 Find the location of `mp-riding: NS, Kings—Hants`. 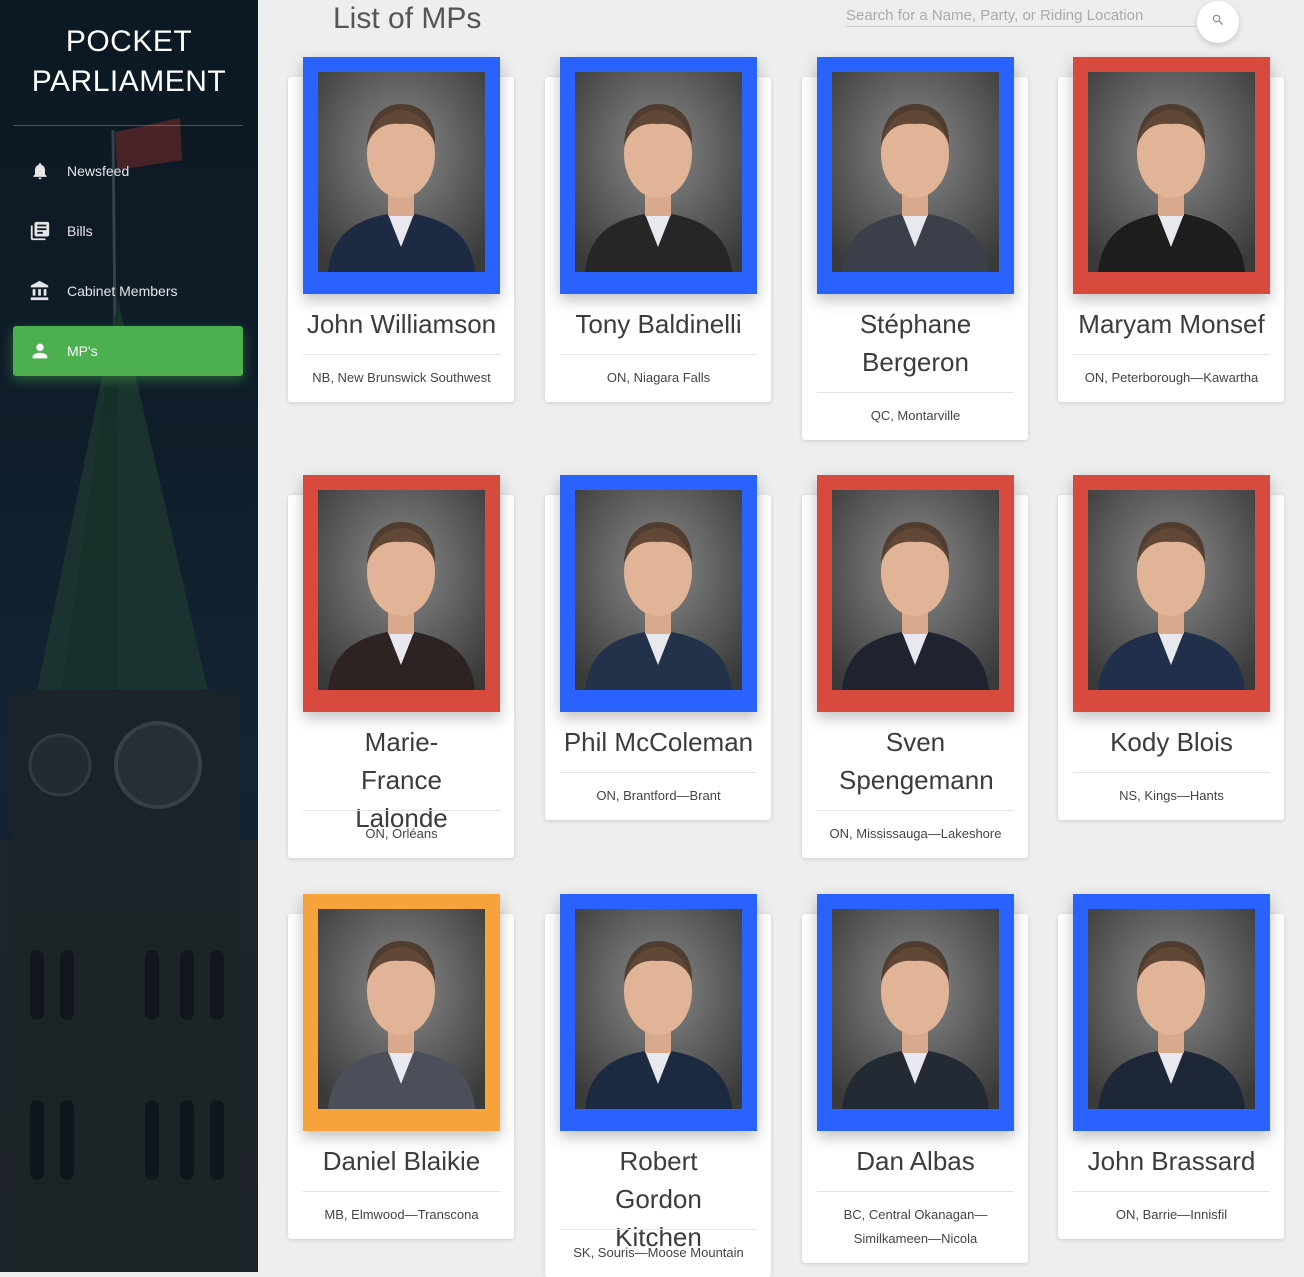

mp-riding: NS, Kings—Hants is located at coordinates (1171, 795).